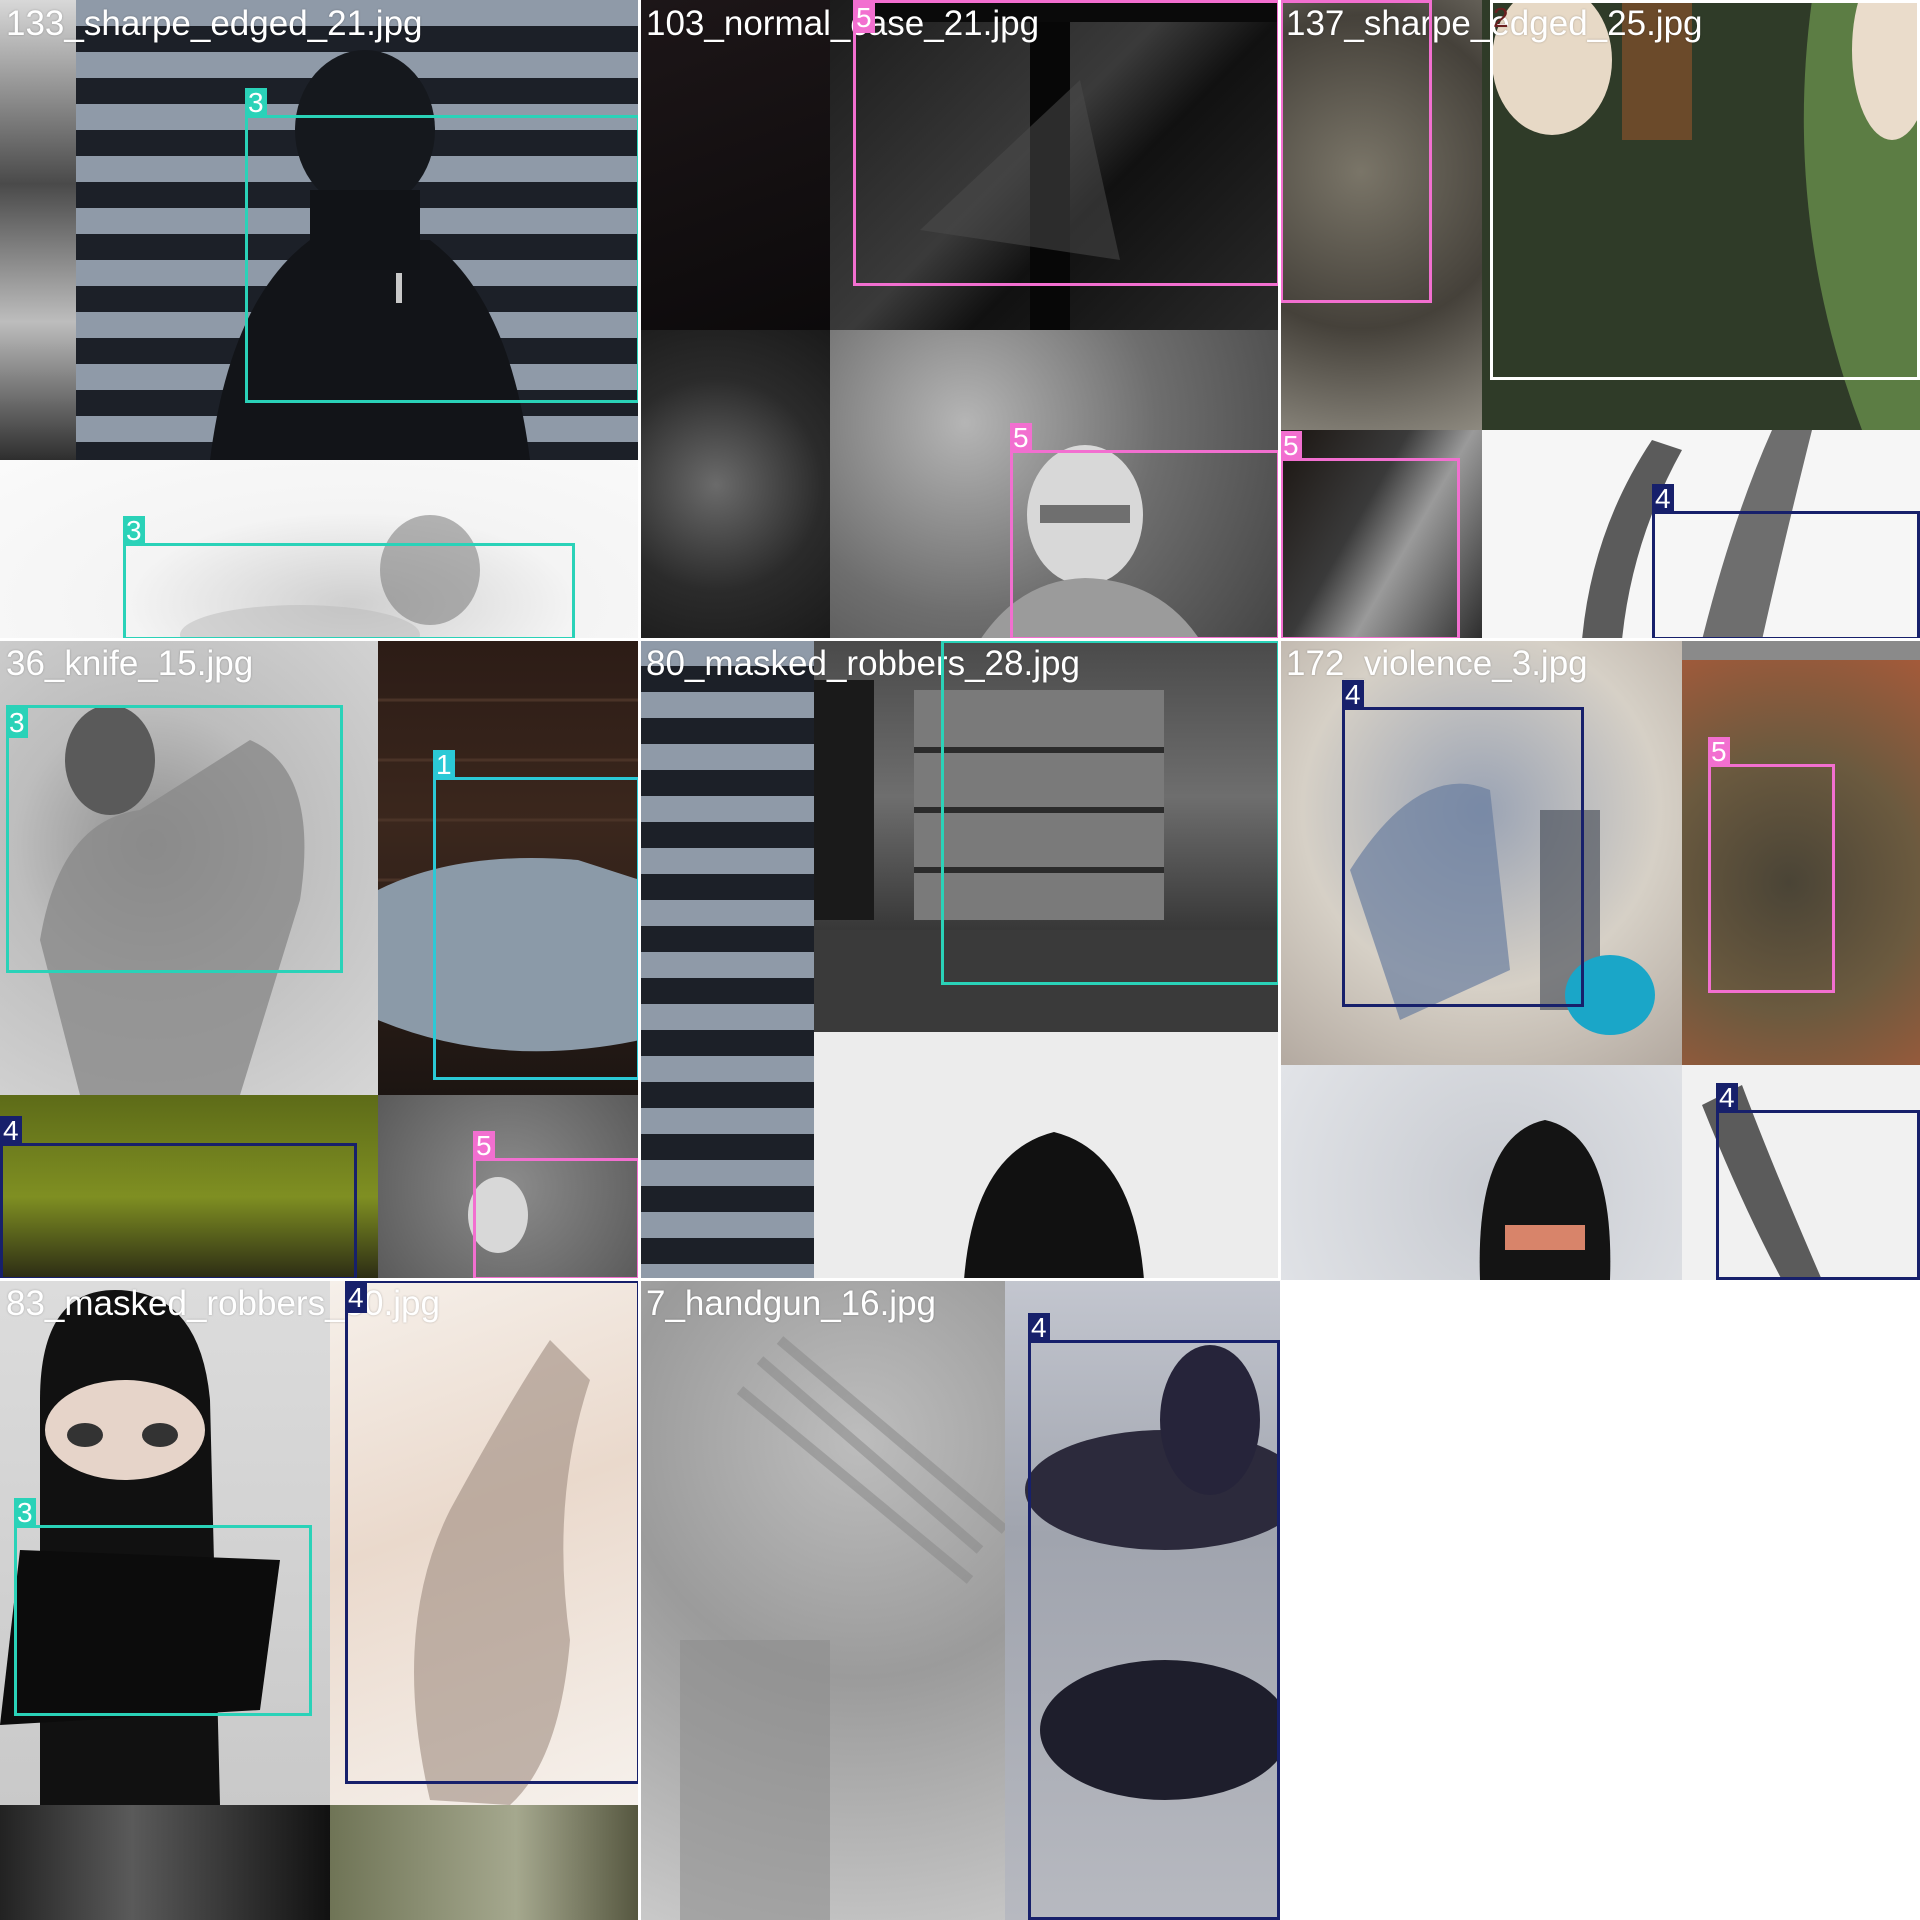 The image size is (1920, 1920). Describe the element at coordinates (1437, 663) in the screenshot. I see `tile-filename: 172_violence_3.jpg` at that location.